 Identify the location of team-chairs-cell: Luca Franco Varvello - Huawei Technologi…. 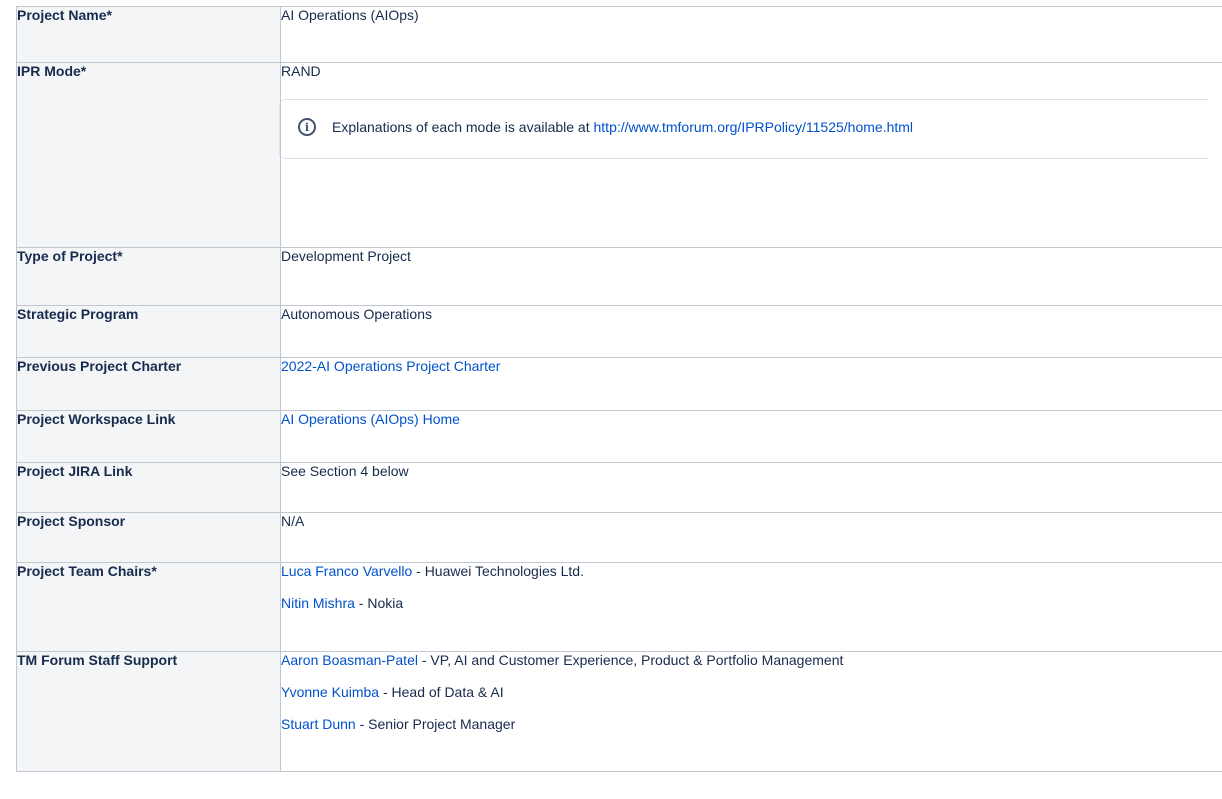
(751, 607).